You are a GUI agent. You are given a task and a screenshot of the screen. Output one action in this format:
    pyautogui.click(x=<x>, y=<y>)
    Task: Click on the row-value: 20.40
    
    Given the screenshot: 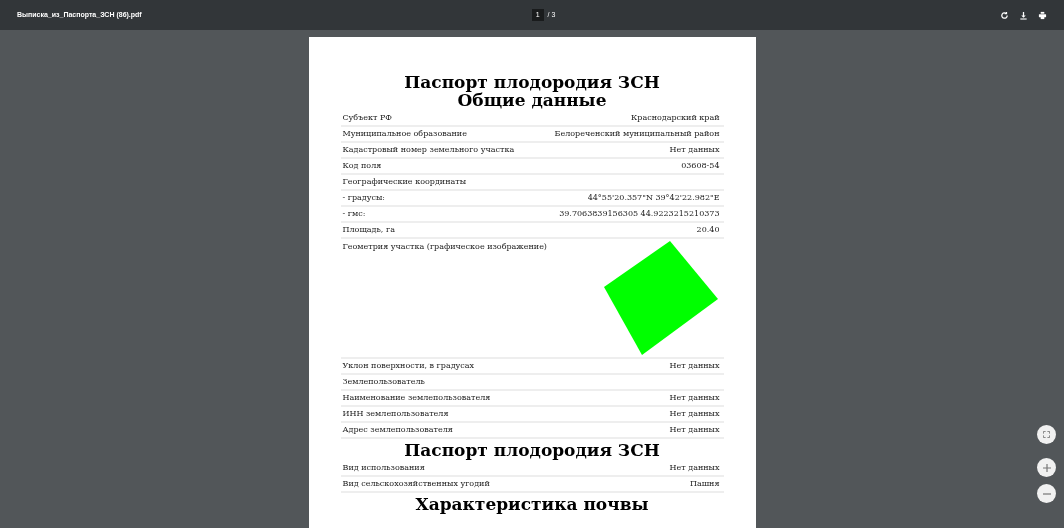 What is the action you would take?
    pyautogui.click(x=708, y=230)
    